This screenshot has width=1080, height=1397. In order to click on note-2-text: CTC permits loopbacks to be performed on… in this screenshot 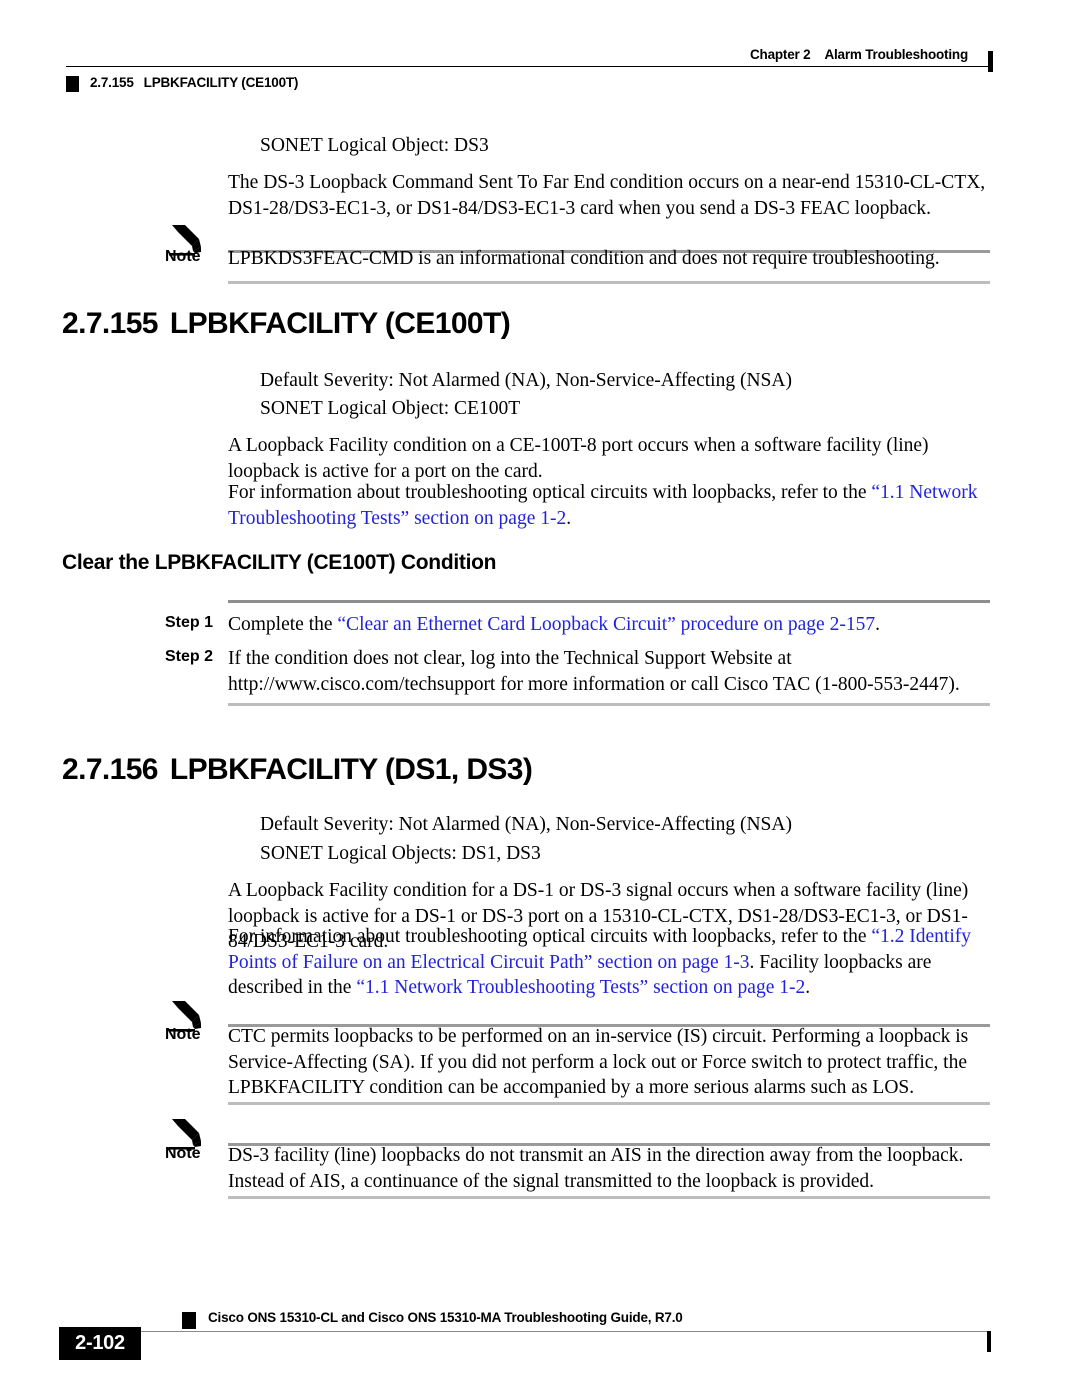, I will do `click(598, 1062)`.